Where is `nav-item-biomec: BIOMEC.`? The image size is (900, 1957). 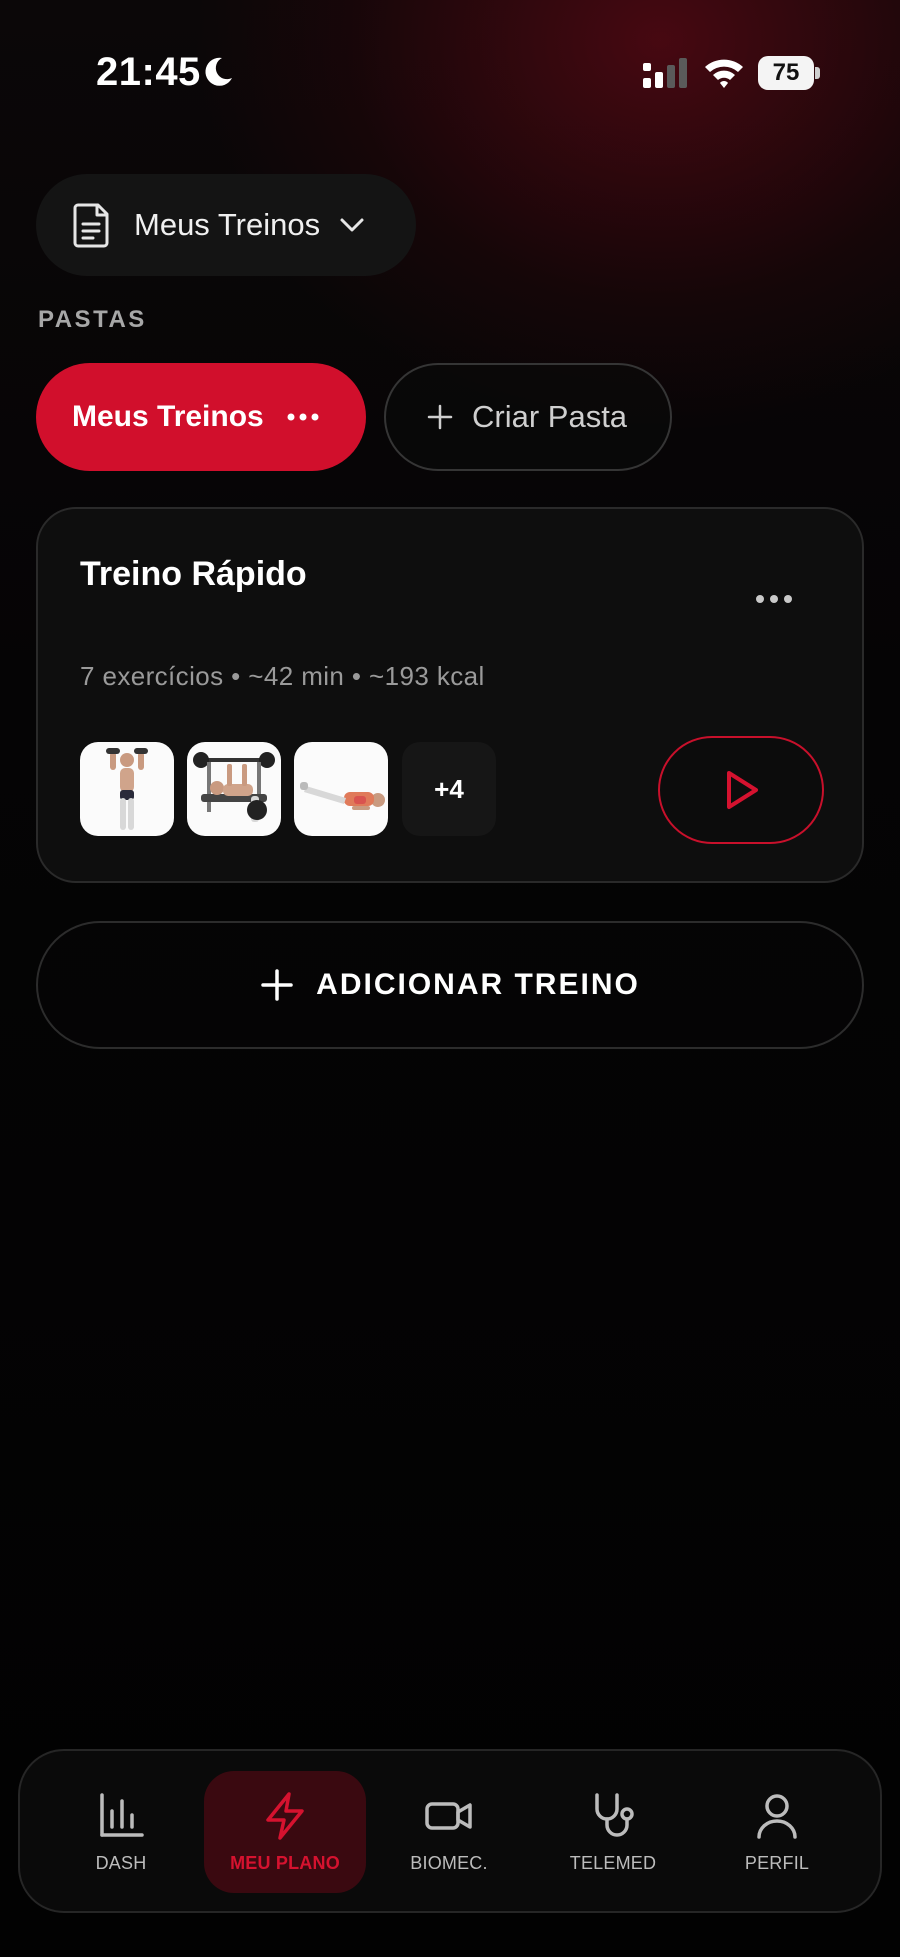 nav-item-biomec: BIOMEC. is located at coordinates (449, 1832).